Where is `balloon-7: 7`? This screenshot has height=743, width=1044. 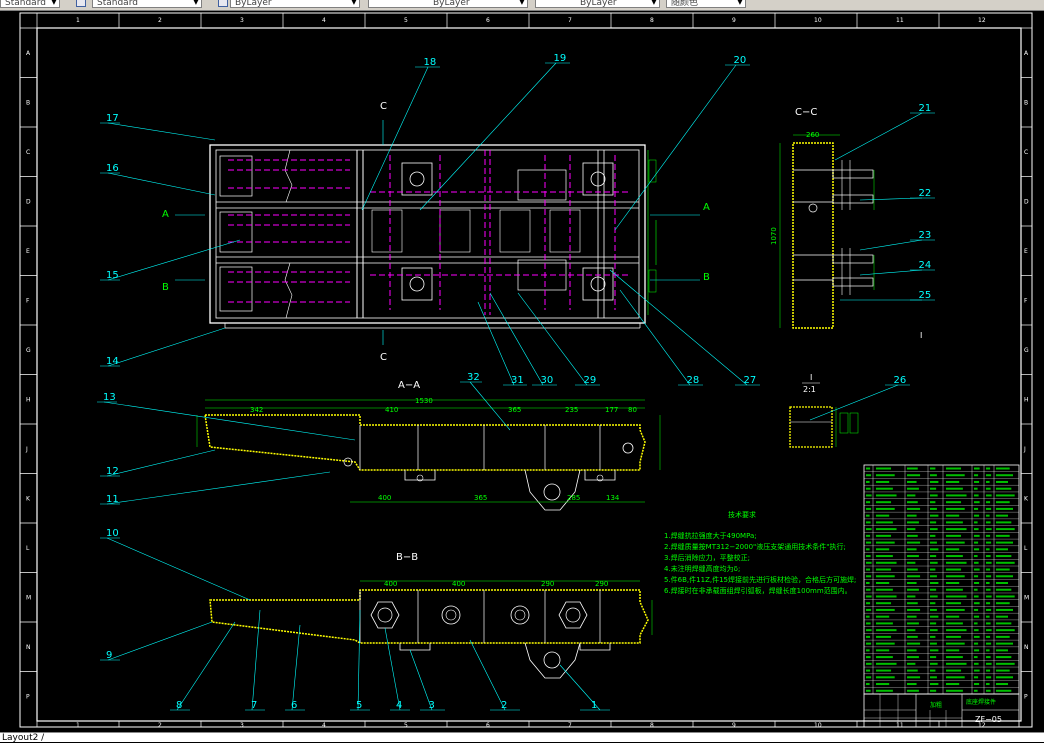 balloon-7: 7 is located at coordinates (254, 705).